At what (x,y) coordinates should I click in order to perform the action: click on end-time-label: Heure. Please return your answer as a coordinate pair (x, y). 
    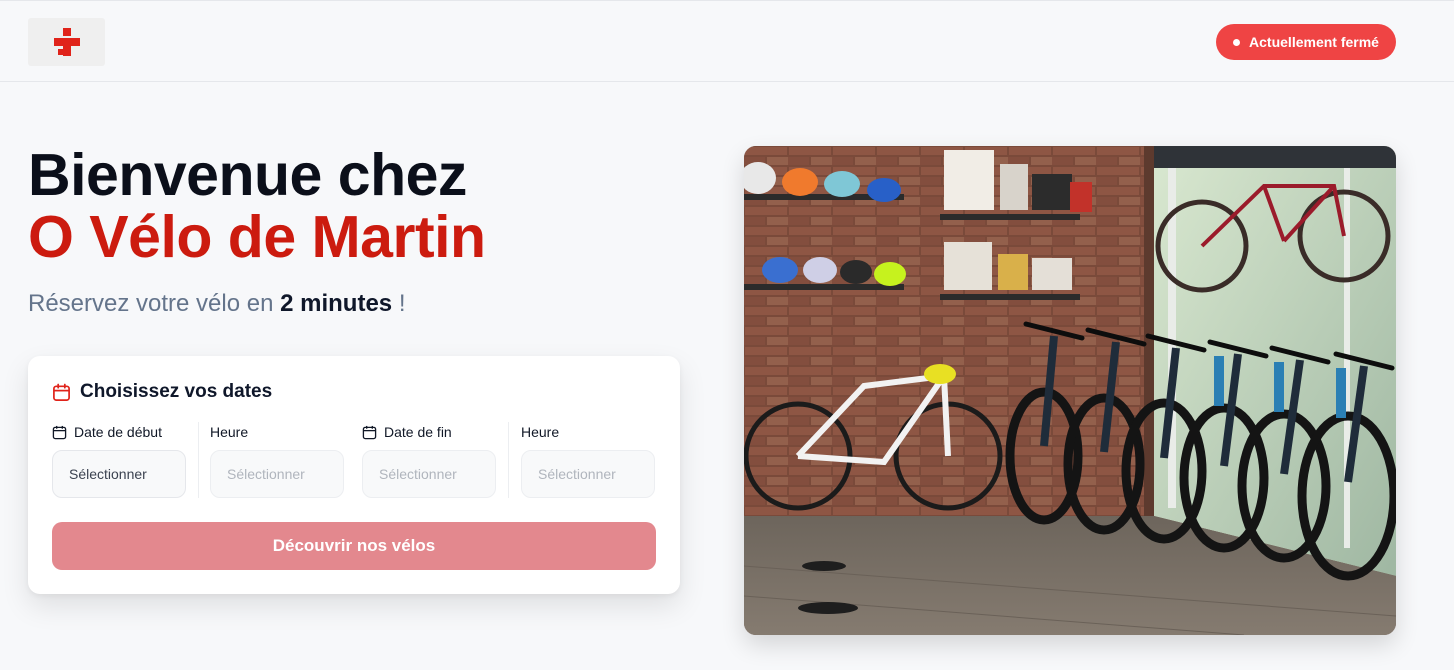
    Looking at the image, I should click on (588, 432).